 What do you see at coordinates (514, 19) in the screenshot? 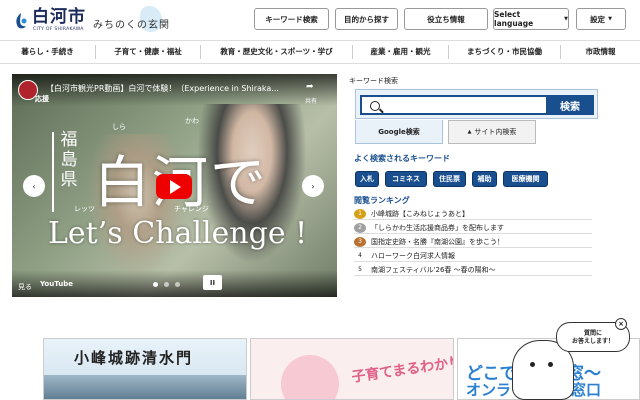
I see `select-language-label: Select language` at bounding box center [514, 19].